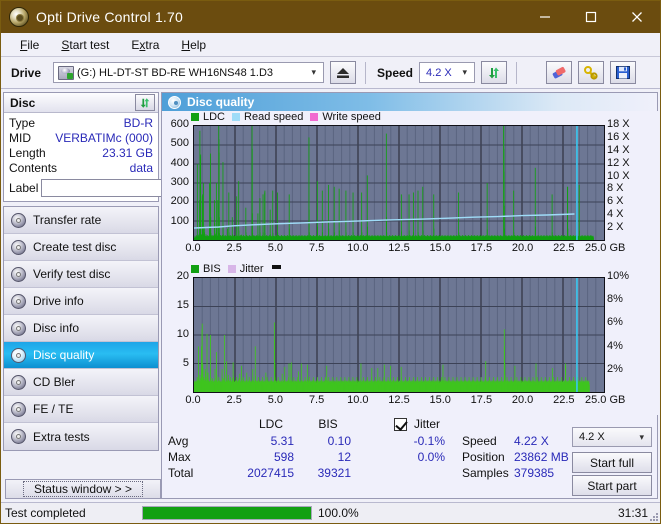 The height and width of the screenshot is (524, 661). Describe the element at coordinates (18, 220) in the screenshot. I see `disc-transfer-icon` at that location.